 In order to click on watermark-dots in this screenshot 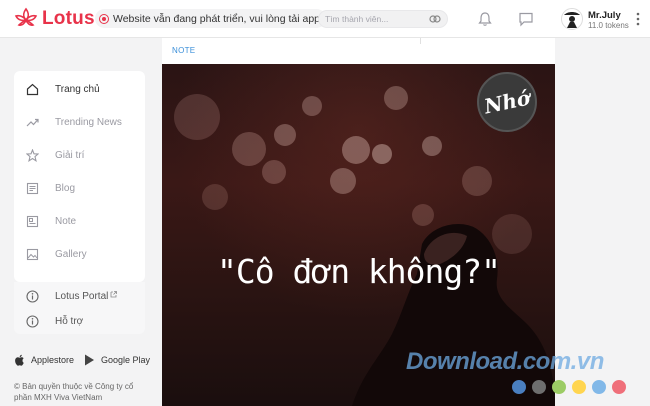, I will do `click(569, 387)`.